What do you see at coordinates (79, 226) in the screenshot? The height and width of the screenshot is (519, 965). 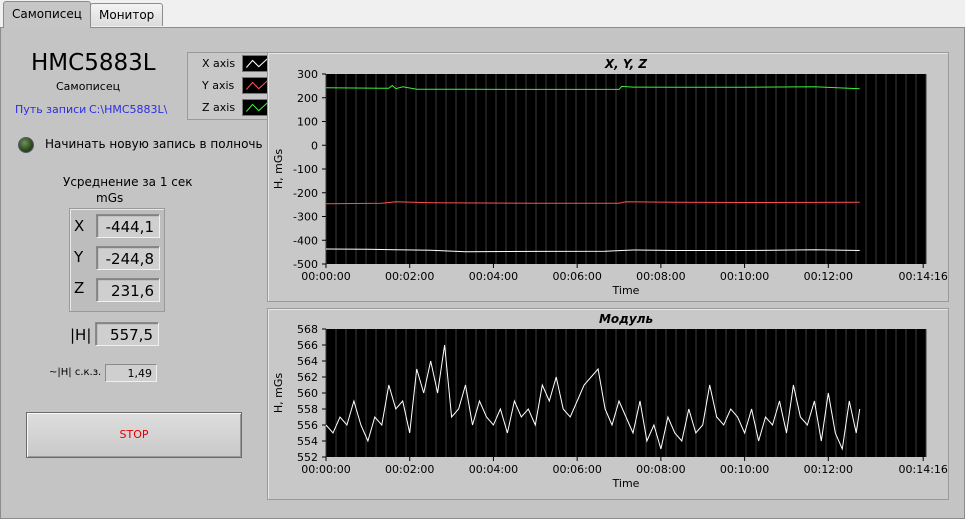 I see `axis-x-letter: X` at bounding box center [79, 226].